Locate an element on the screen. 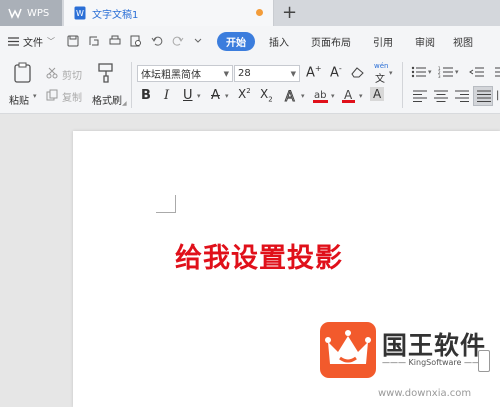  eraser-icon is located at coordinates (358, 72).